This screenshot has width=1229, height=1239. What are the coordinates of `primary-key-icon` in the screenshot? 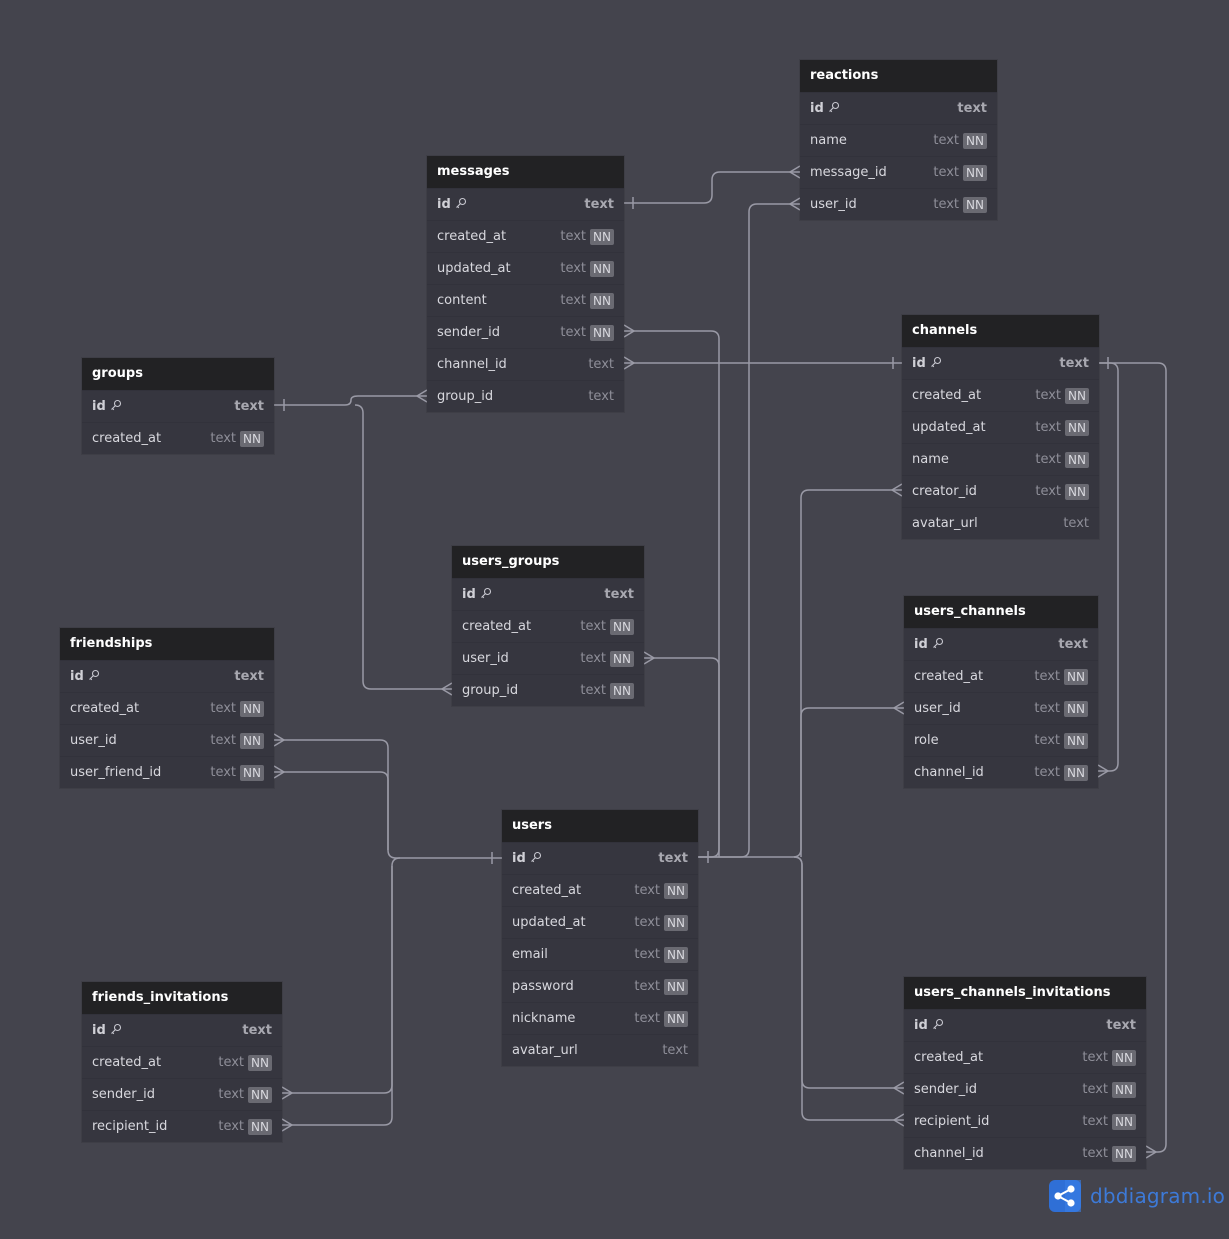 It's located at (938, 1020).